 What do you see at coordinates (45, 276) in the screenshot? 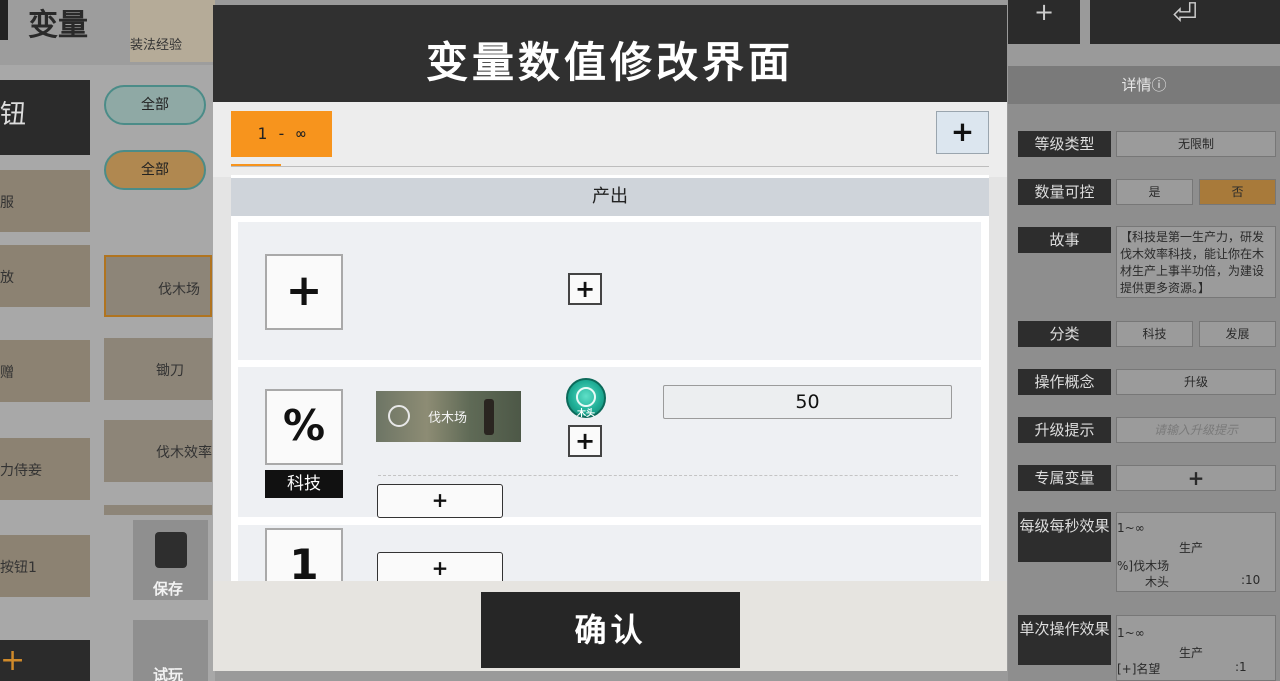
I see `list-item: 放` at bounding box center [45, 276].